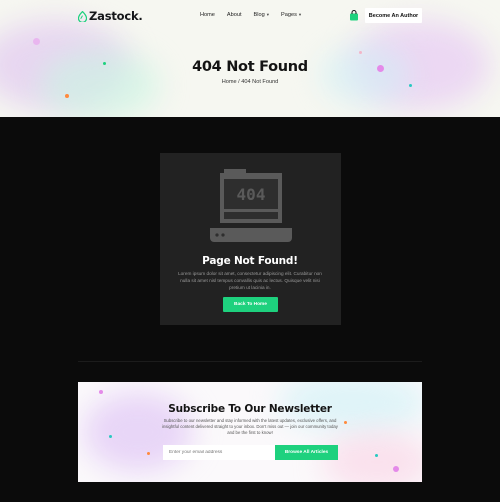  What do you see at coordinates (306, 452) in the screenshot?
I see `browse-articles-button: Browse All Articles` at bounding box center [306, 452].